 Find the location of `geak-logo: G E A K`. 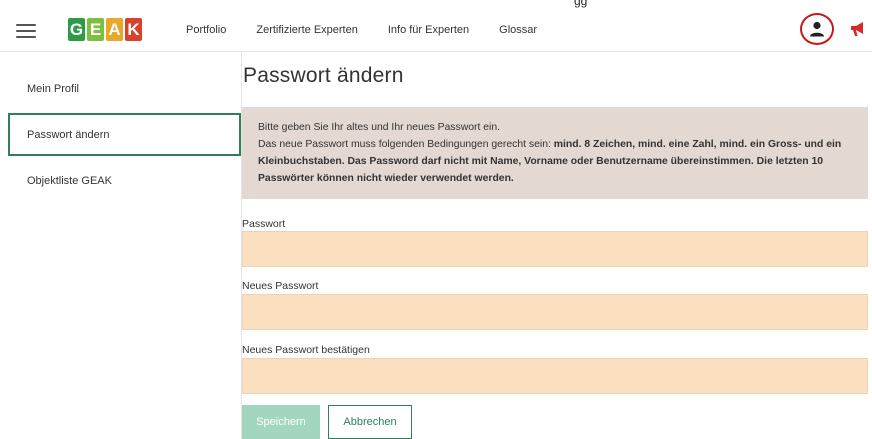

geak-logo: G E A K is located at coordinates (105, 29).